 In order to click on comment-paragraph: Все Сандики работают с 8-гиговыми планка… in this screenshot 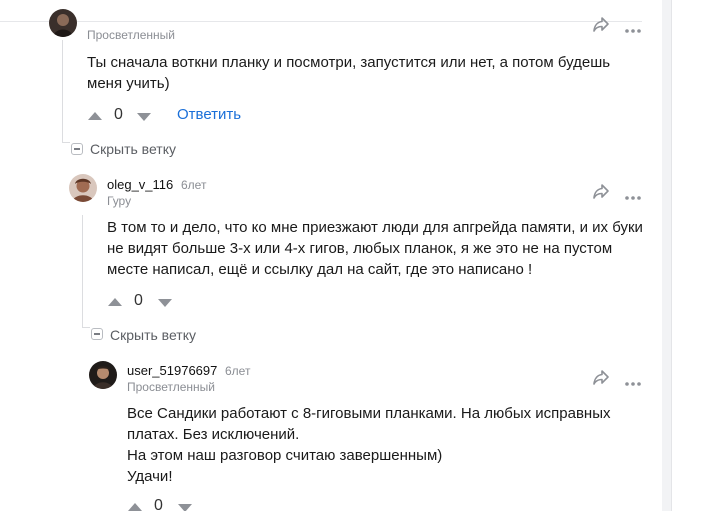, I will do `click(369, 424)`.